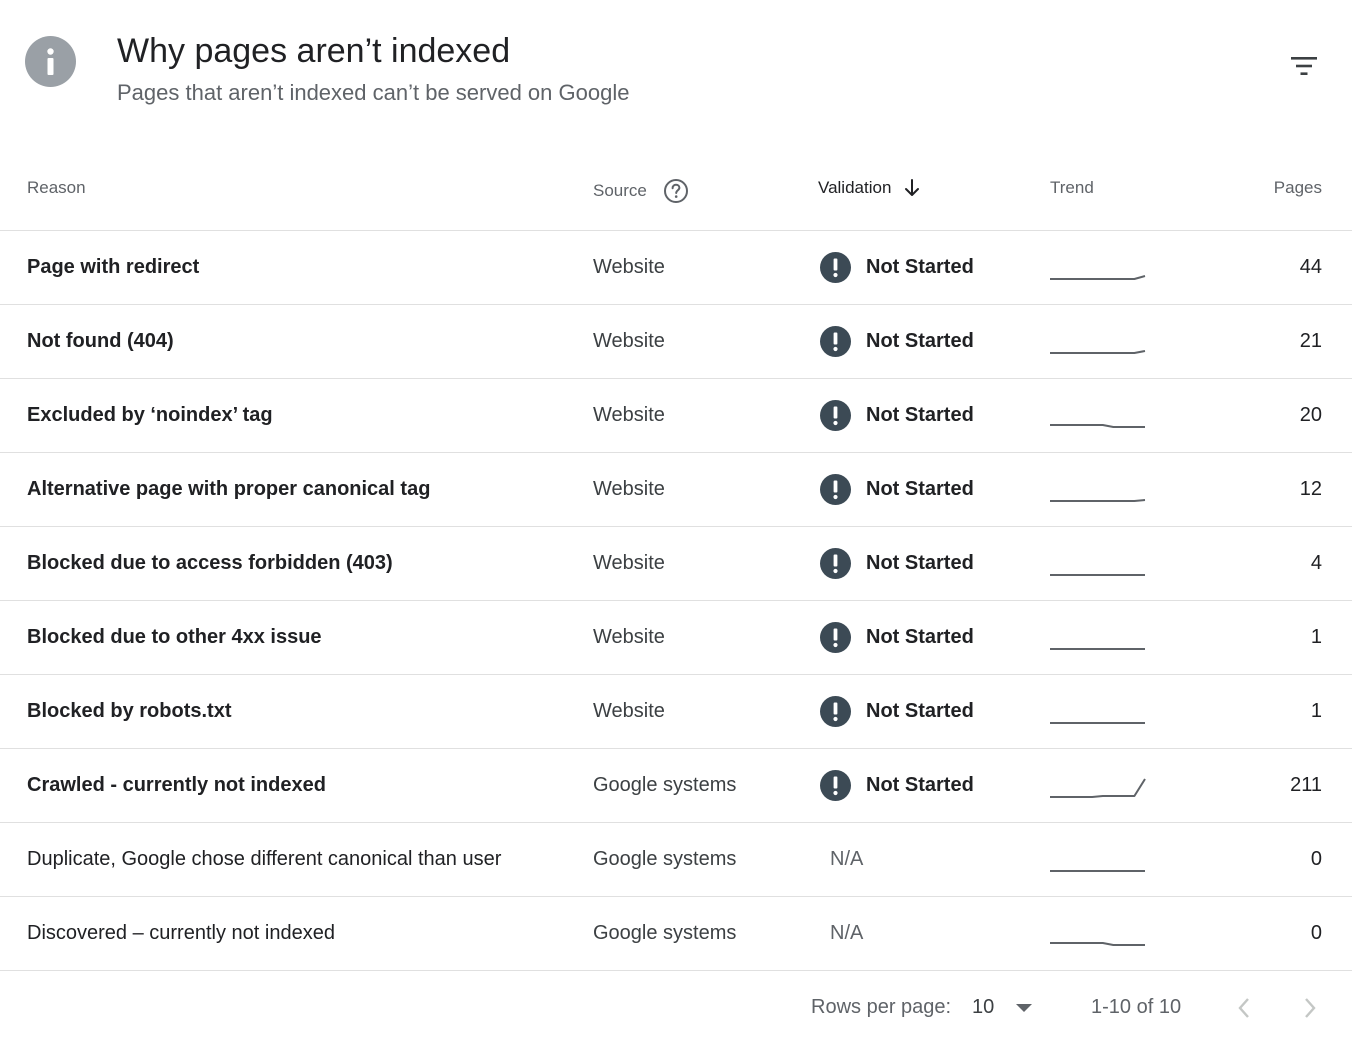 This screenshot has height=1056, width=1352. What do you see at coordinates (129, 711) in the screenshot?
I see `reason-cell: Blocked by robots.txt` at bounding box center [129, 711].